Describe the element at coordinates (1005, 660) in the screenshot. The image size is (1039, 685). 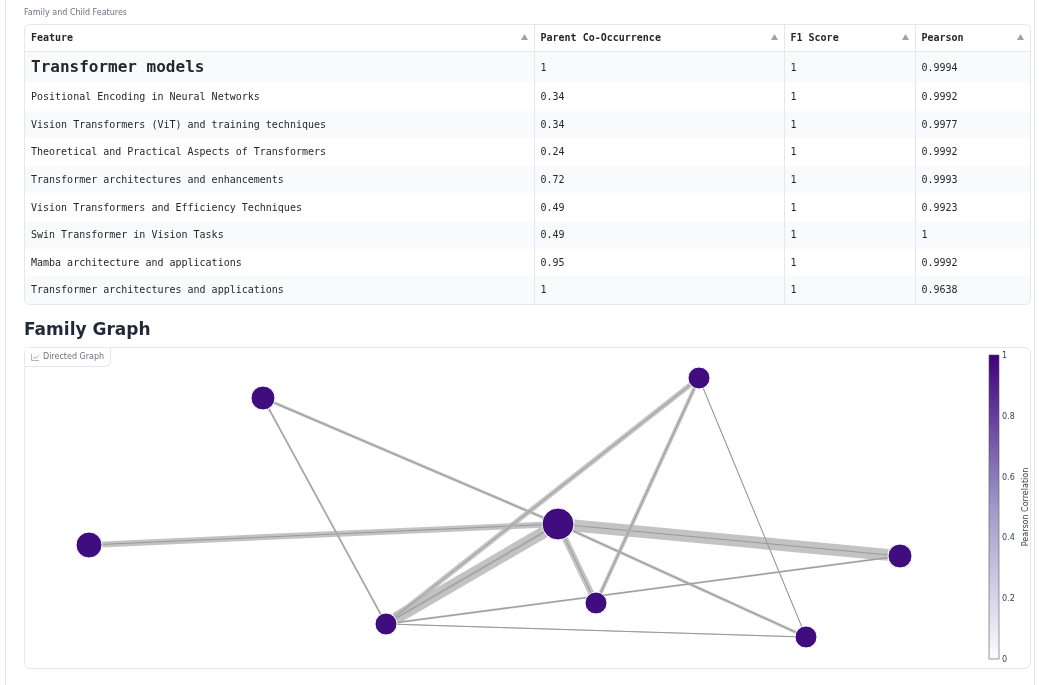
I see `colorbar-tick: 0` at that location.